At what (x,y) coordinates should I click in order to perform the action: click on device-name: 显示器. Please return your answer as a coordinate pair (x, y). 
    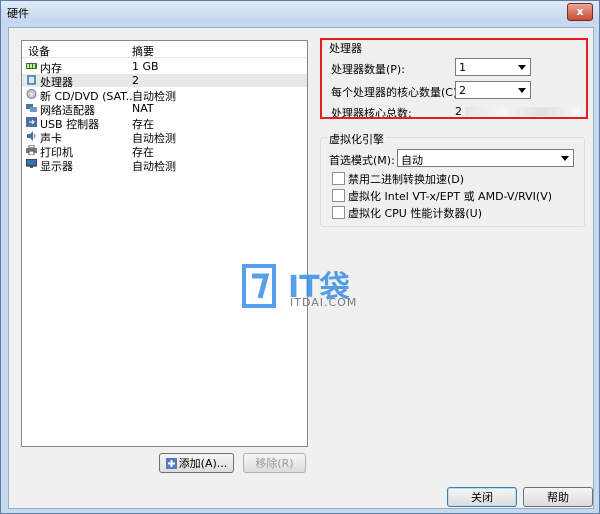
    Looking at the image, I should click on (56, 166).